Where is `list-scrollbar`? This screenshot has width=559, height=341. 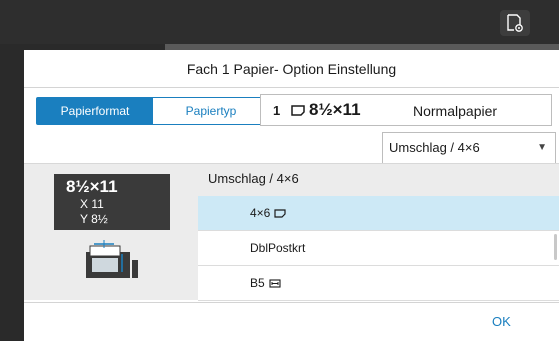
list-scrollbar is located at coordinates (555, 247).